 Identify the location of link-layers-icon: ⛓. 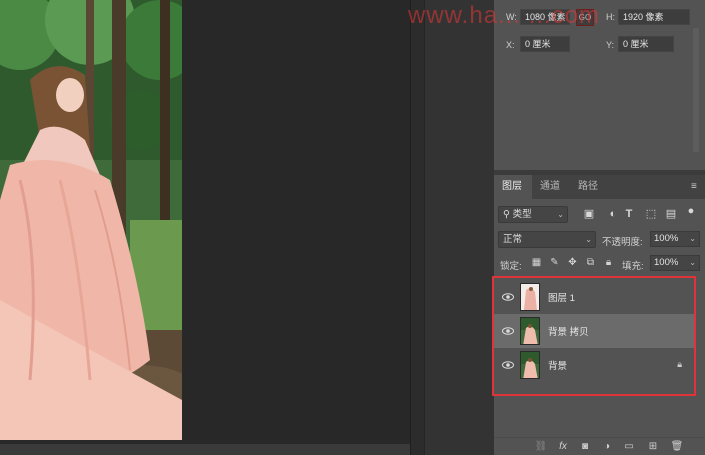
(541, 447).